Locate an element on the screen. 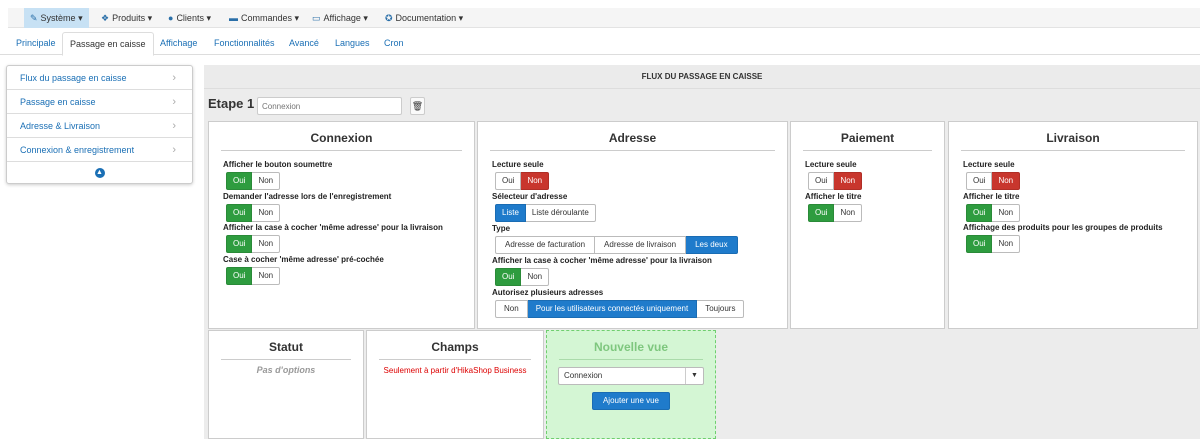 The width and height of the screenshot is (1200, 439). panel-title: Paiement is located at coordinates (867, 141).